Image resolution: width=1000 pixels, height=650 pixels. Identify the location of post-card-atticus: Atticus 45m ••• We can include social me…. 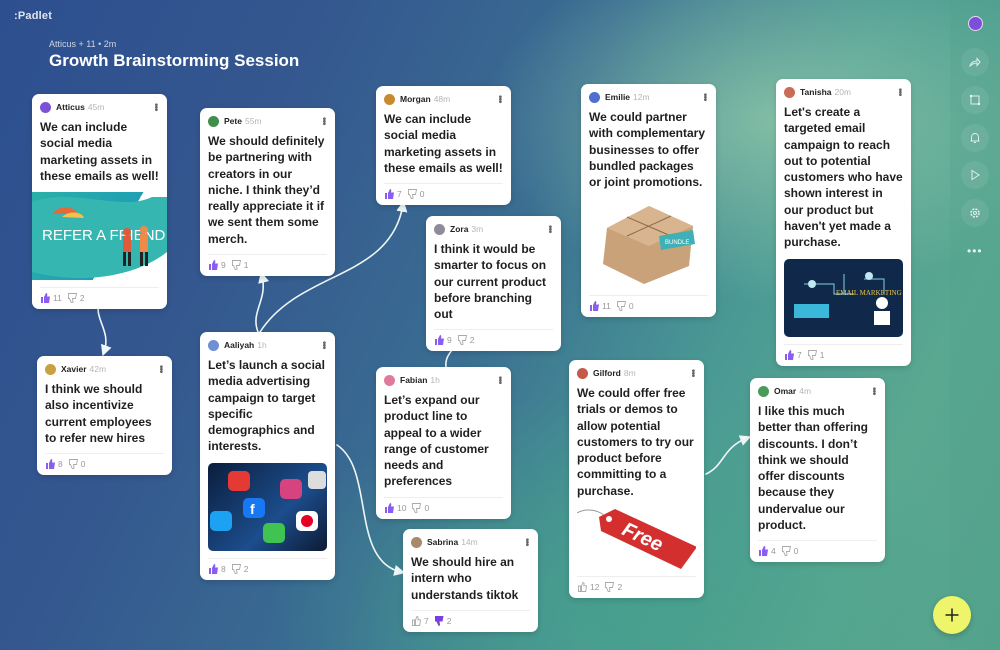
(99, 202).